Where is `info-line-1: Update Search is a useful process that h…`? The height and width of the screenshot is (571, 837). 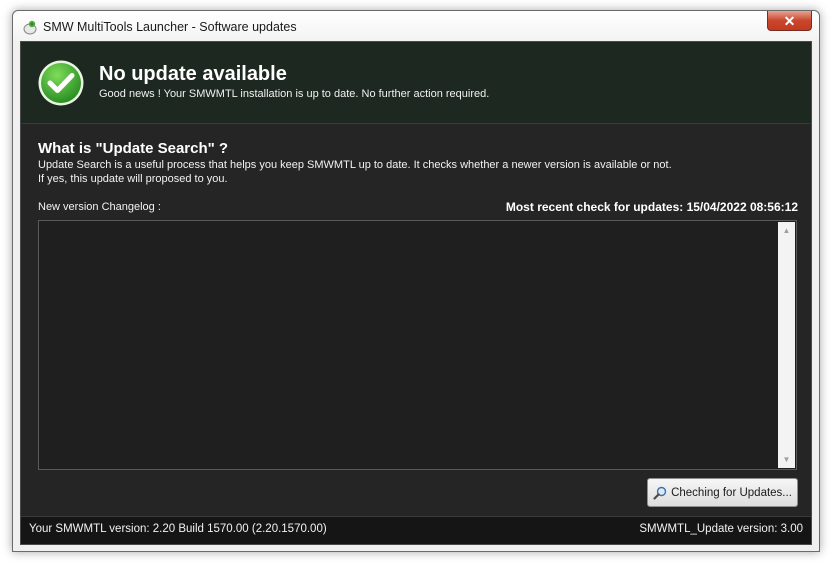
info-line-1: Update Search is a useful process that h… is located at coordinates (355, 165).